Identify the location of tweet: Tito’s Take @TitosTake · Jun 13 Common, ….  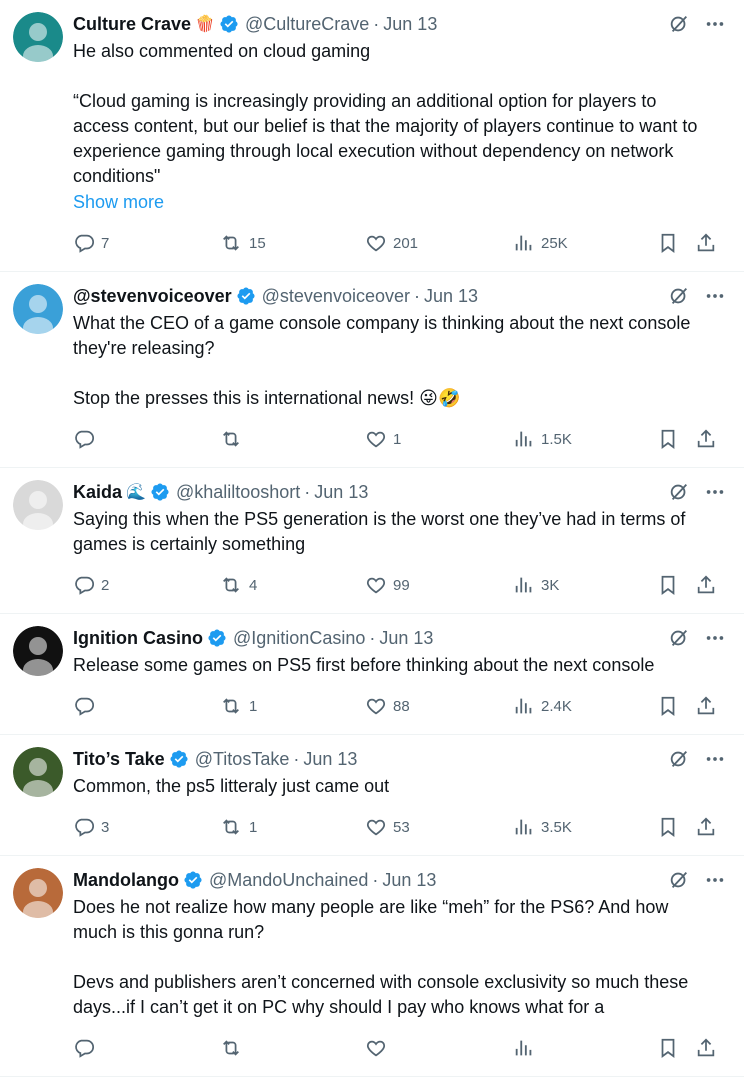
(372, 795).